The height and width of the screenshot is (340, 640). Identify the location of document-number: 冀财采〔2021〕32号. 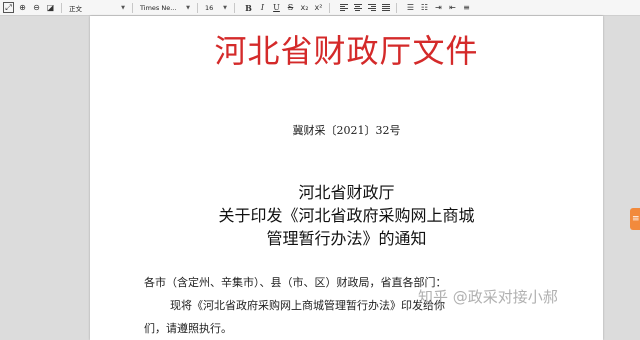
(346, 130).